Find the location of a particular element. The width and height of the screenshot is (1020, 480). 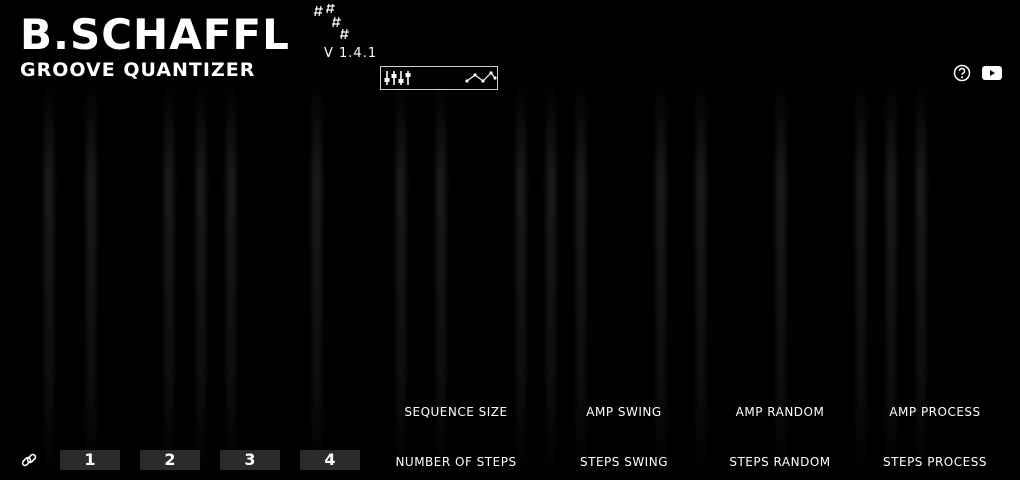

sequence-size-label: SEQUENCE SIZE is located at coordinates (456, 412).